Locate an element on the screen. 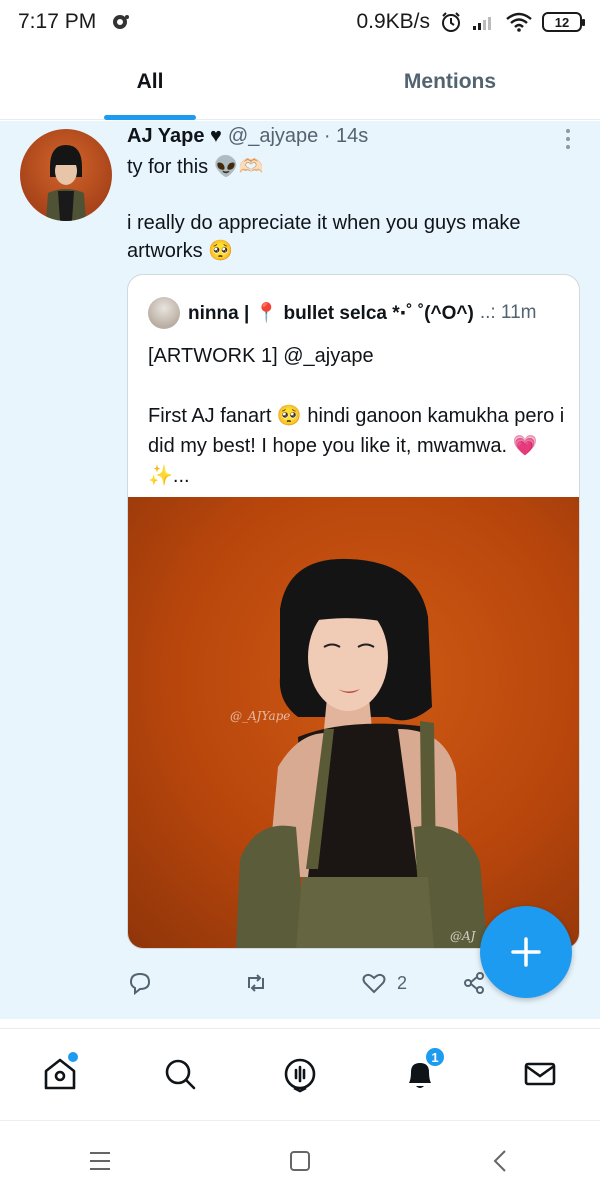 This screenshot has height=1200, width=600. artwork-illustration is located at coordinates (362, 753).